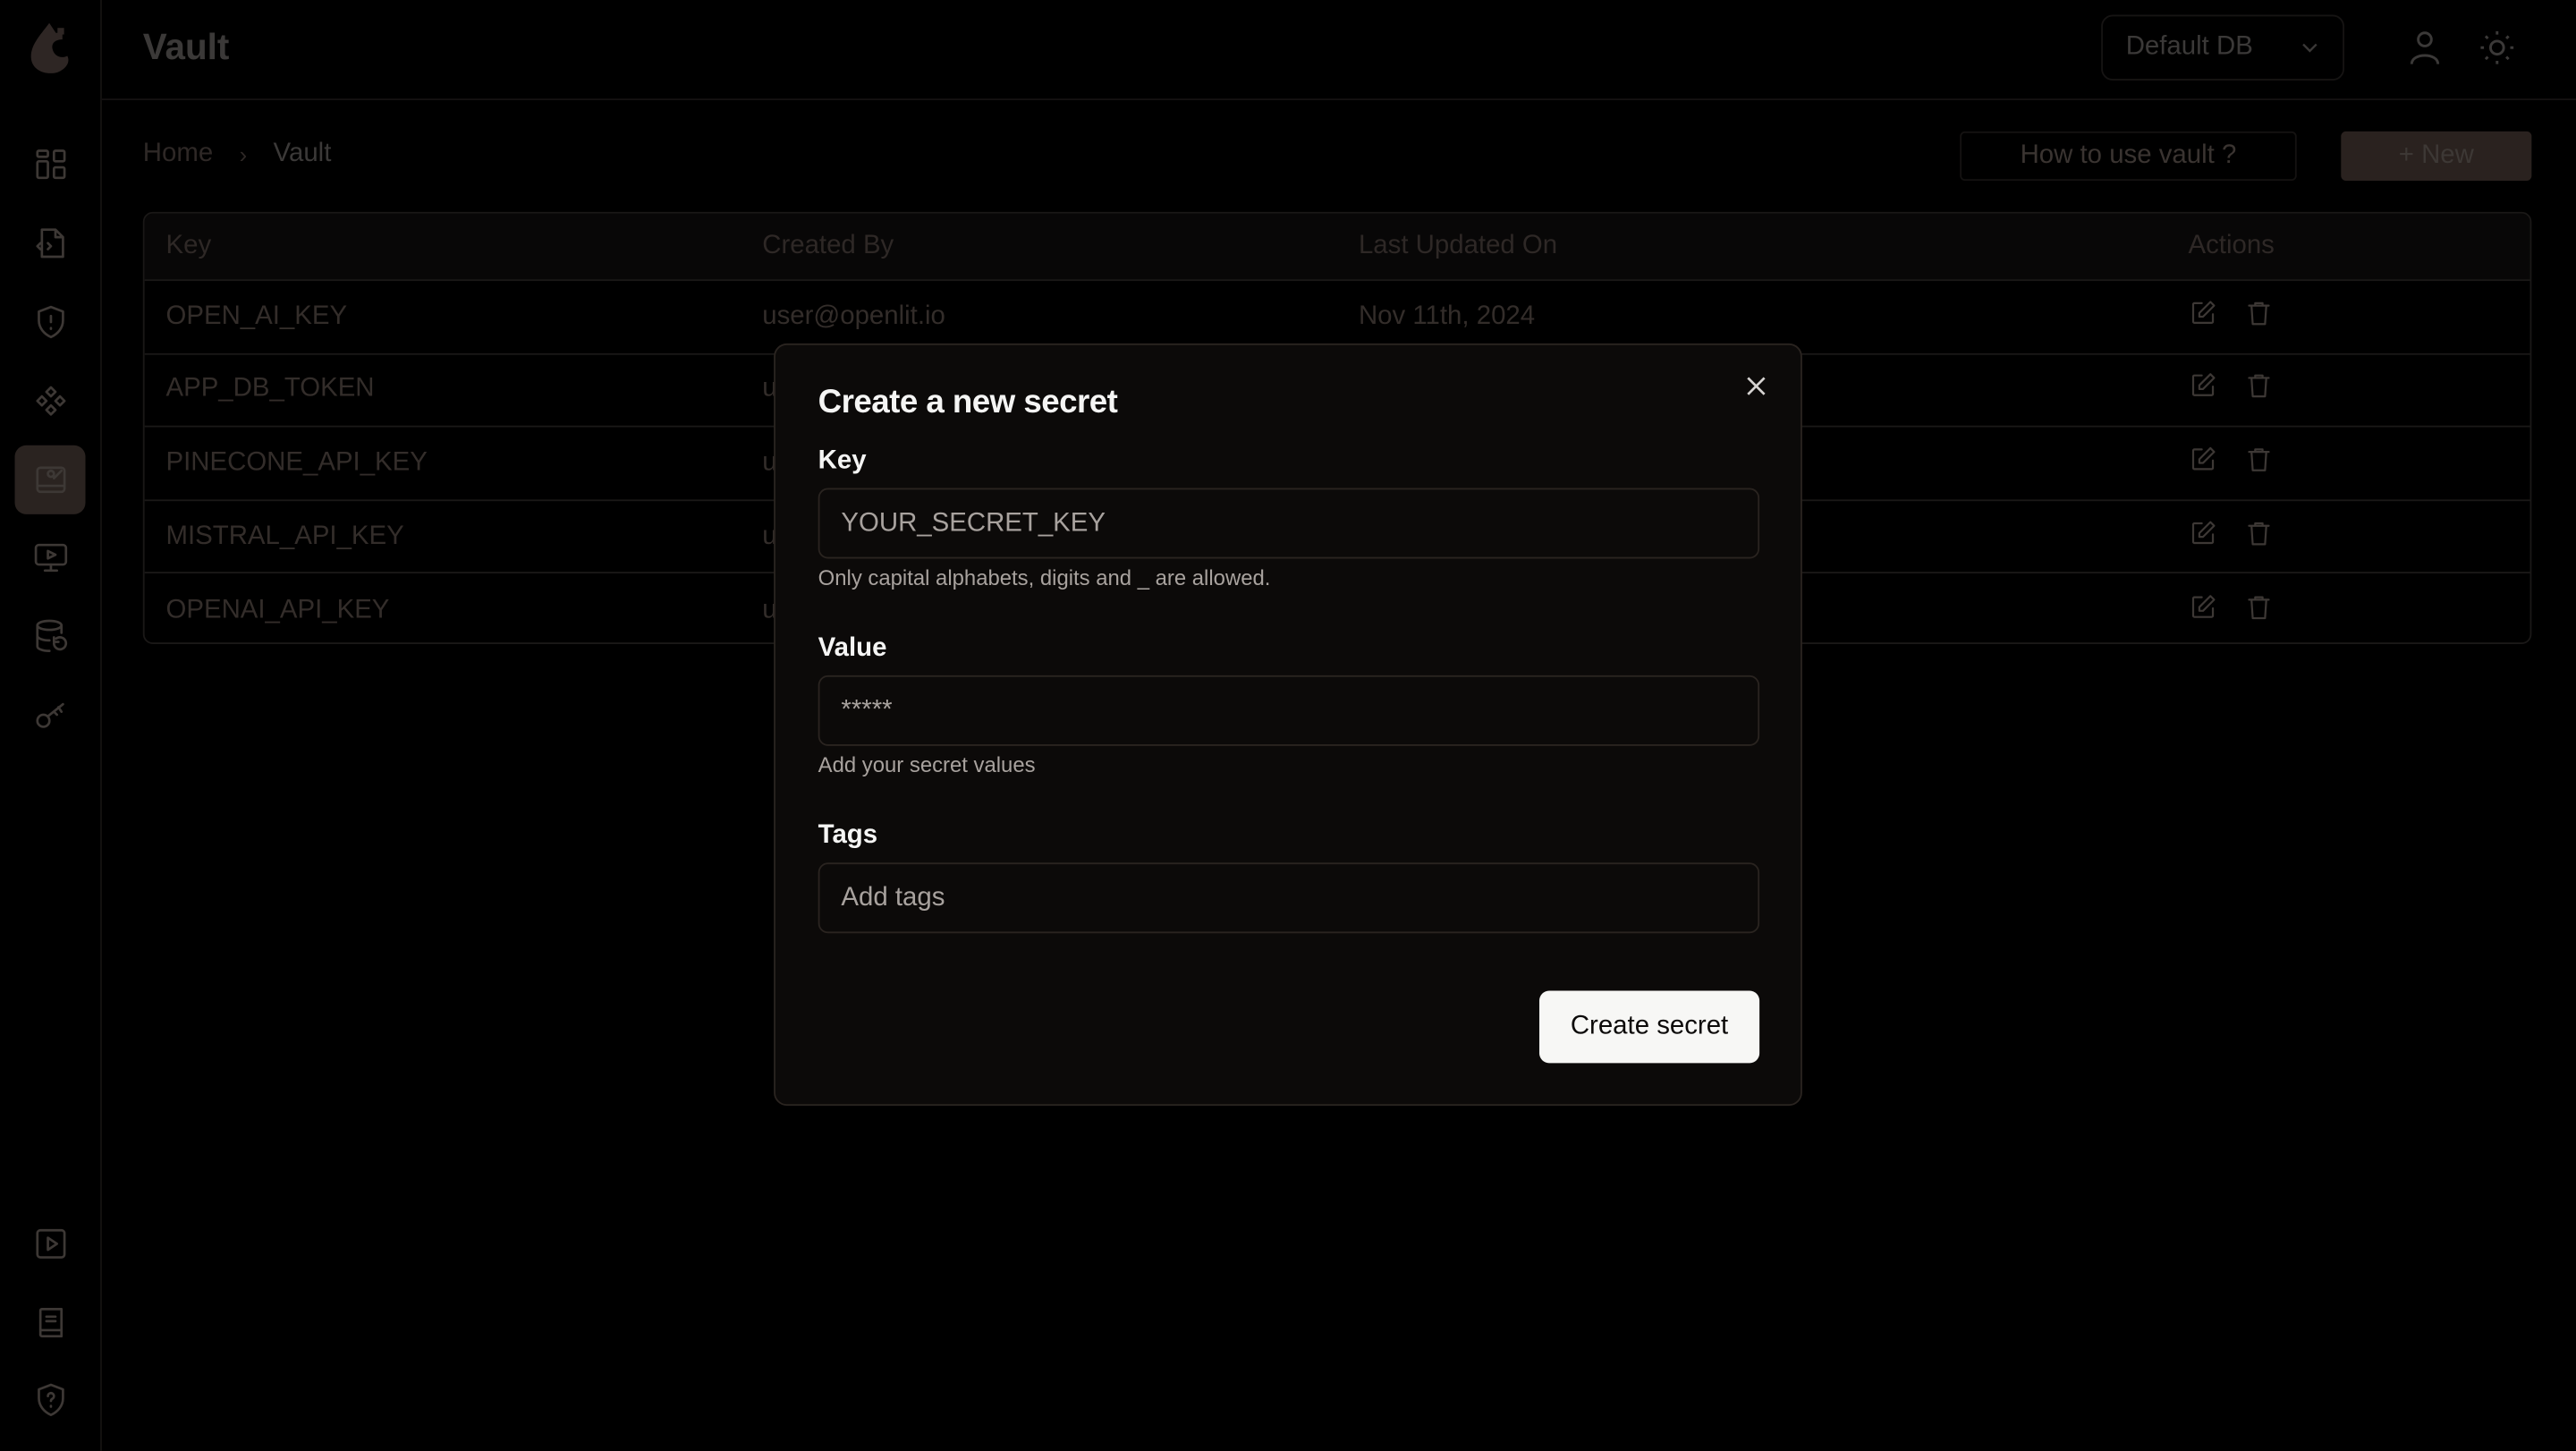  I want to click on sidebar, so click(51, 726).